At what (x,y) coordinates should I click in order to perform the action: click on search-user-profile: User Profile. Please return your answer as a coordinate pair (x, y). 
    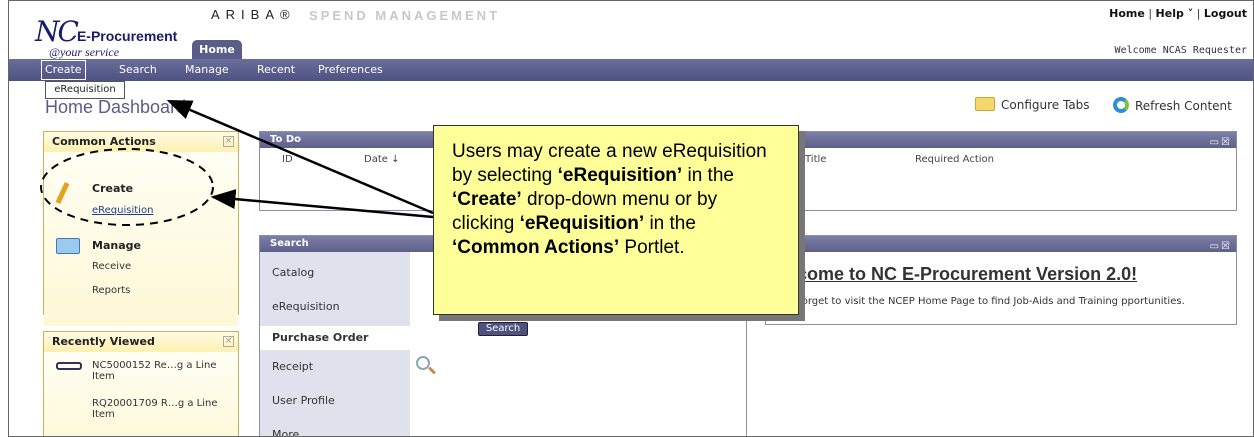
    Looking at the image, I should click on (303, 400).